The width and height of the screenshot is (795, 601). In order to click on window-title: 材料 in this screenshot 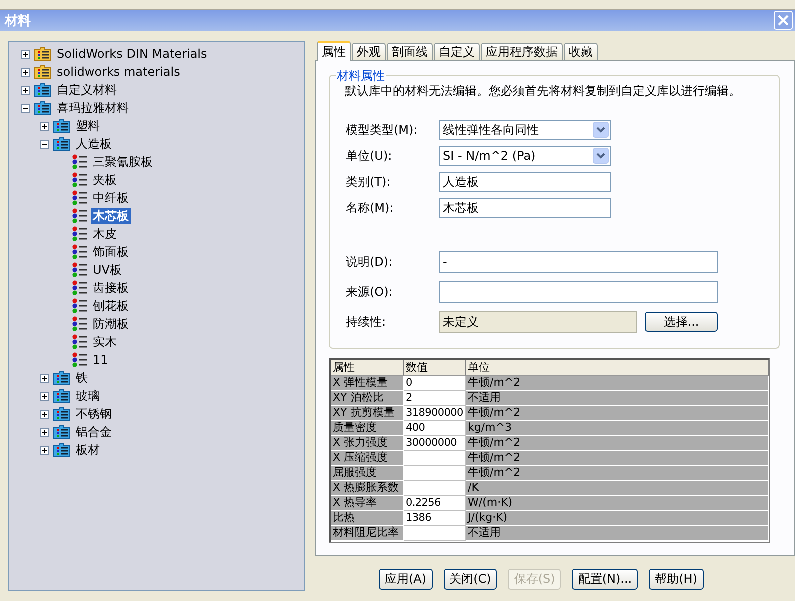, I will do `click(18, 21)`.